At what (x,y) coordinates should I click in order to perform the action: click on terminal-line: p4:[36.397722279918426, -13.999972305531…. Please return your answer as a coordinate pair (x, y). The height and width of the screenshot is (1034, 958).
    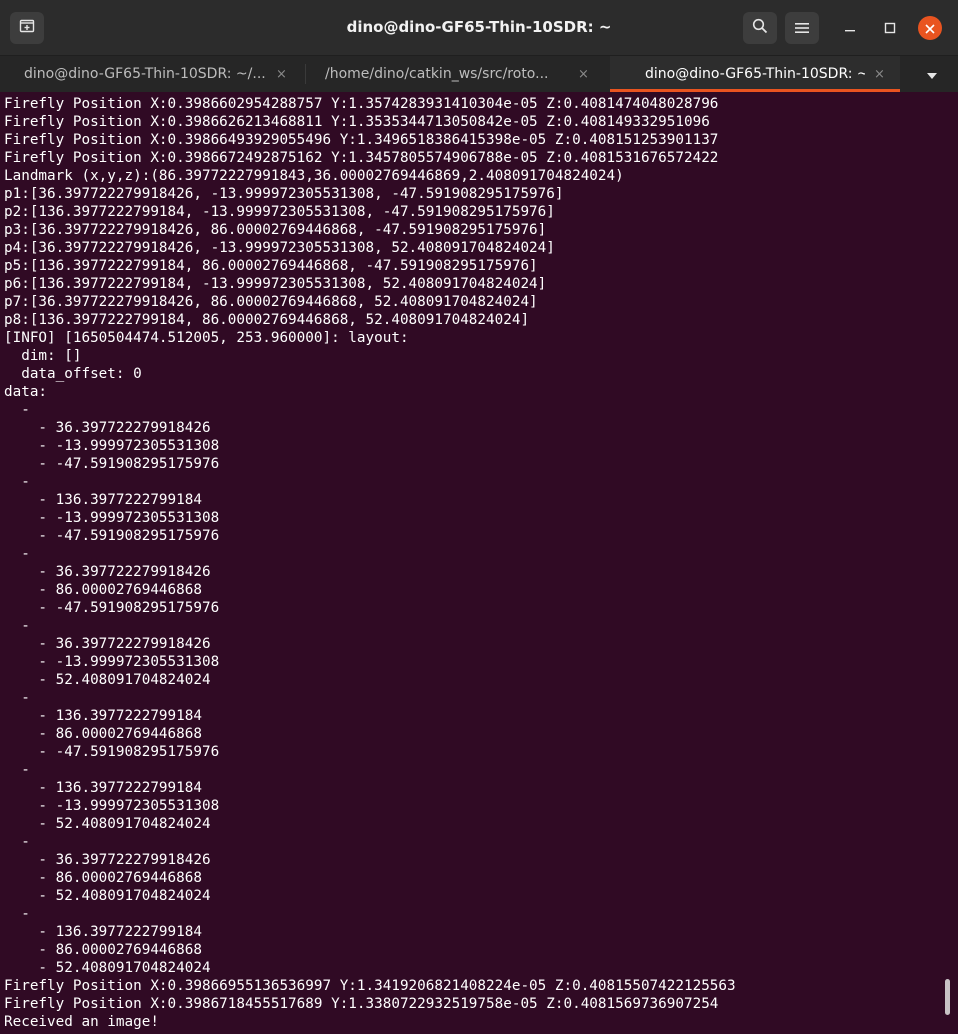
    Looking at the image, I should click on (279, 248).